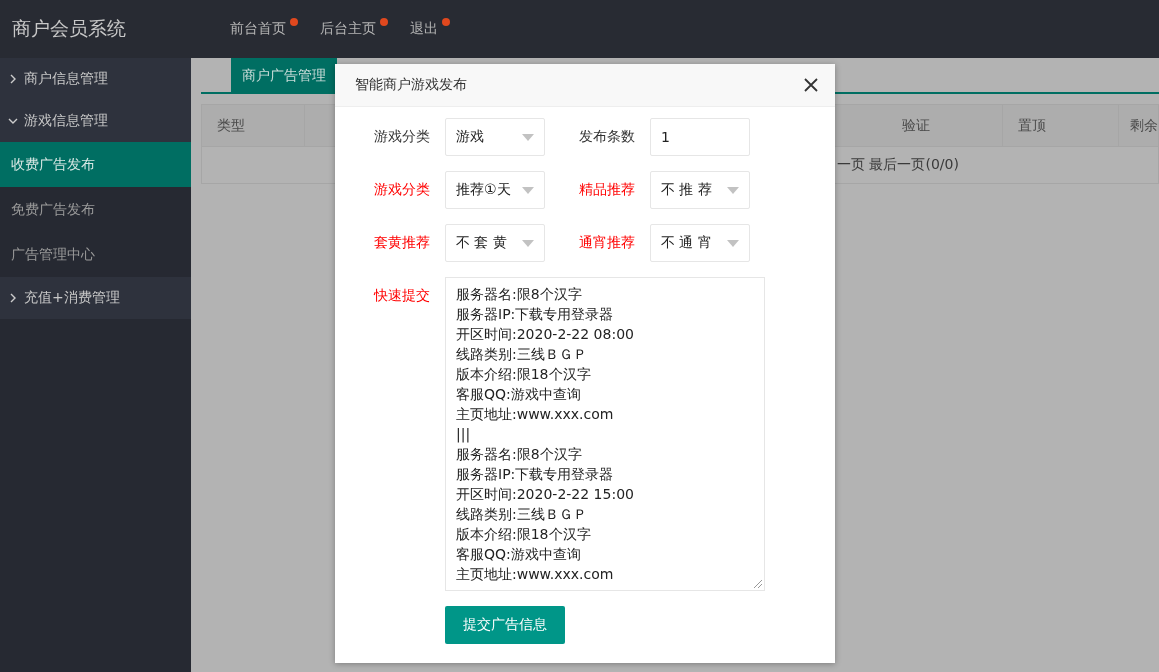  I want to click on select-field: 不 套 黄, so click(495, 243).